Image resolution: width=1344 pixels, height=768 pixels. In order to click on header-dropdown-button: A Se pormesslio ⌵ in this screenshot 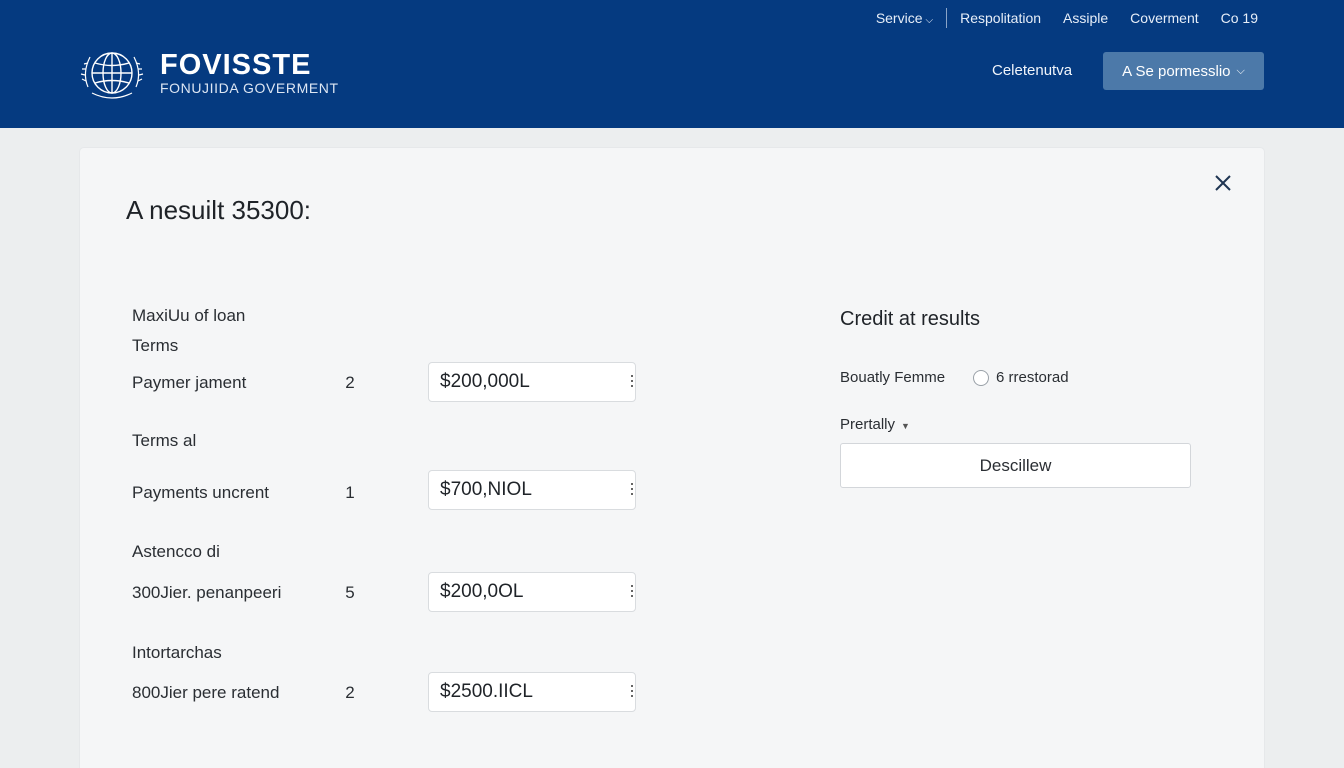, I will do `click(1183, 71)`.